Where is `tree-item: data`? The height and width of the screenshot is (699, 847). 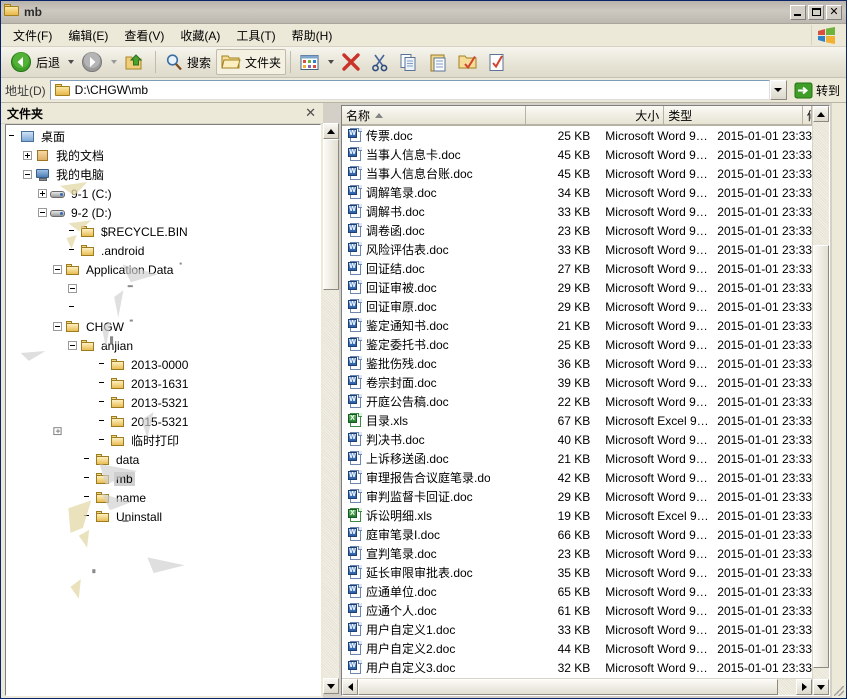 tree-item: data is located at coordinates (164, 459).